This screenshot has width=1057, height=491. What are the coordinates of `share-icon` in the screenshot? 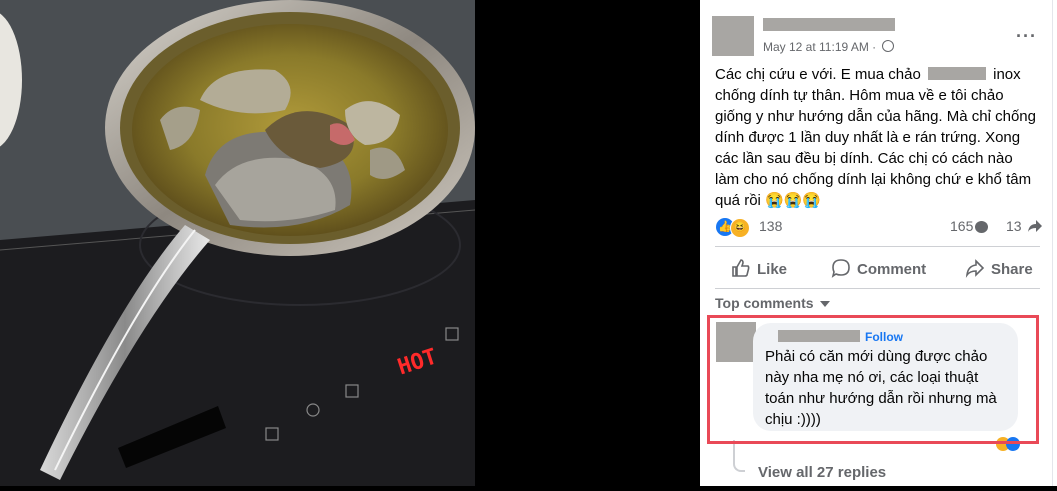 It's located at (975, 268).